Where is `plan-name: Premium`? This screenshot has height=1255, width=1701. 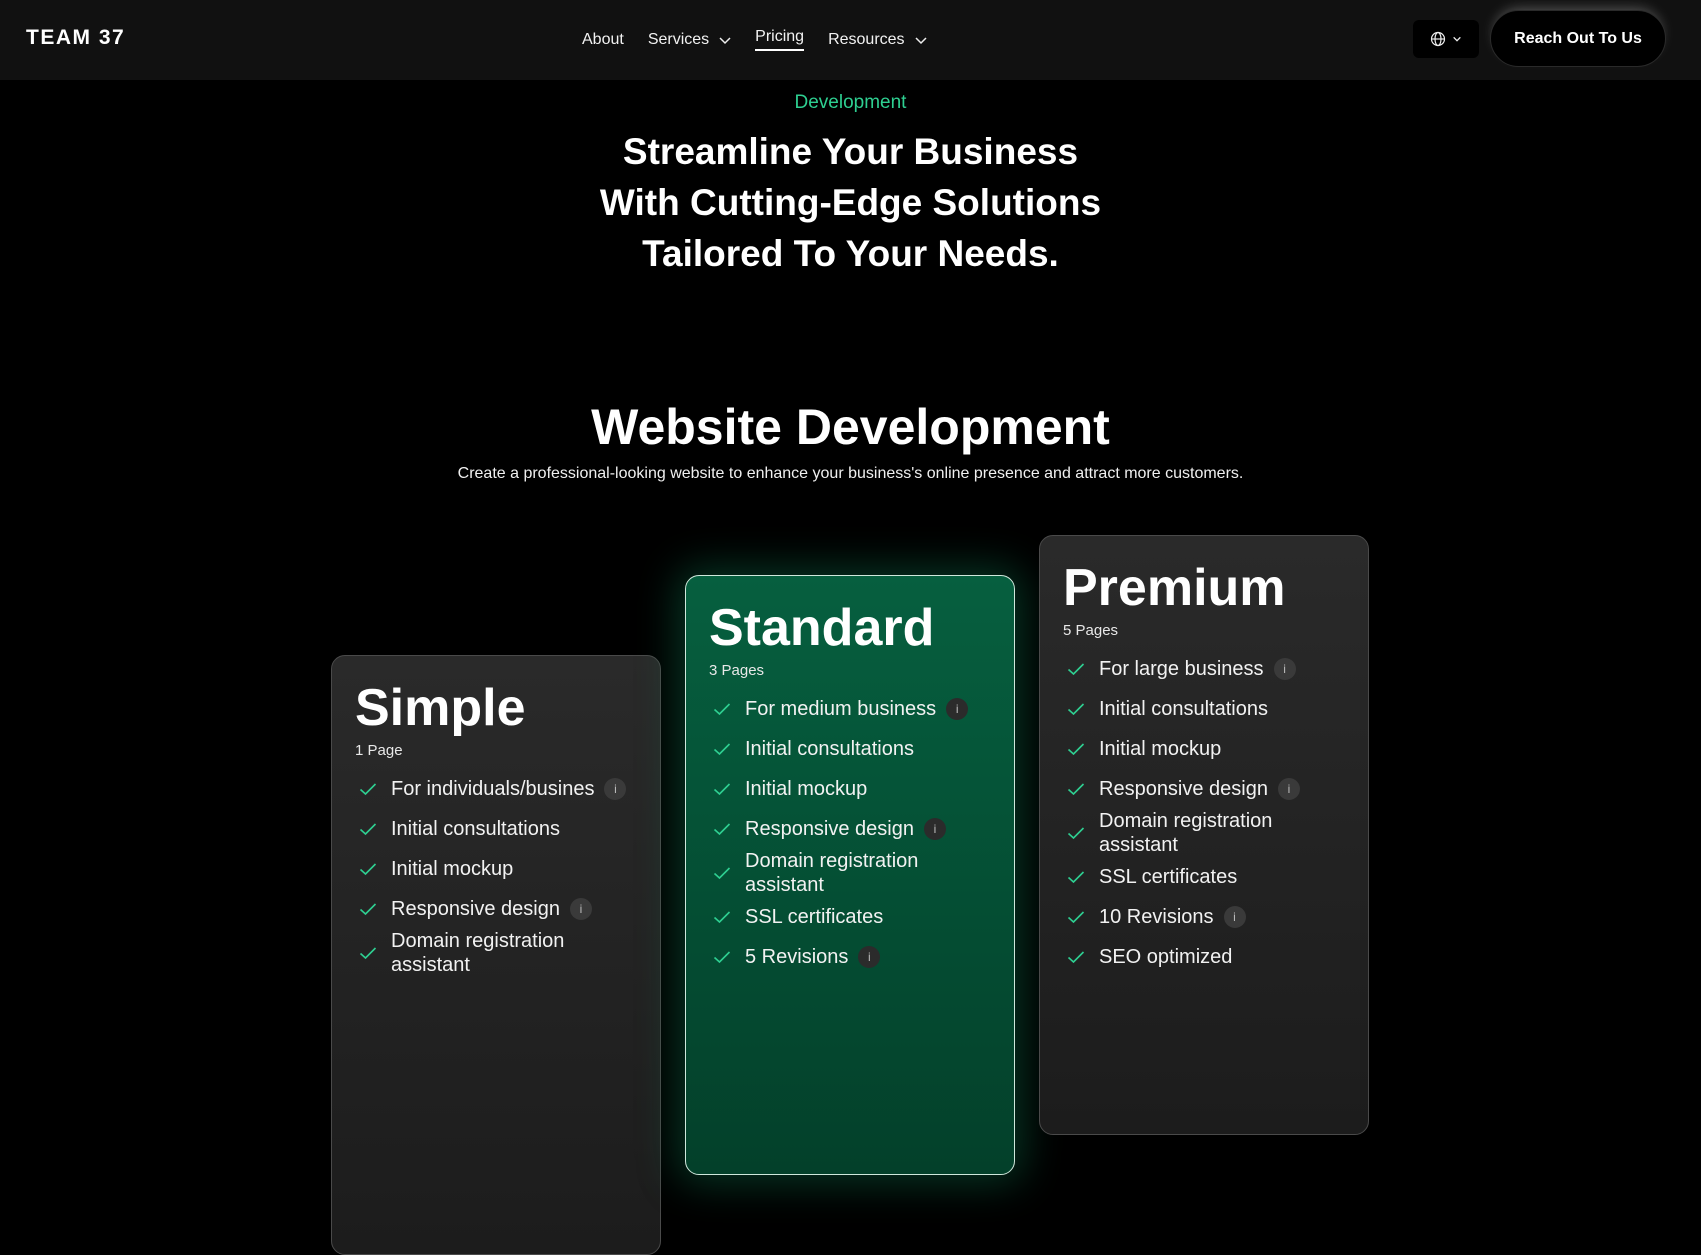 plan-name: Premium is located at coordinates (1174, 588).